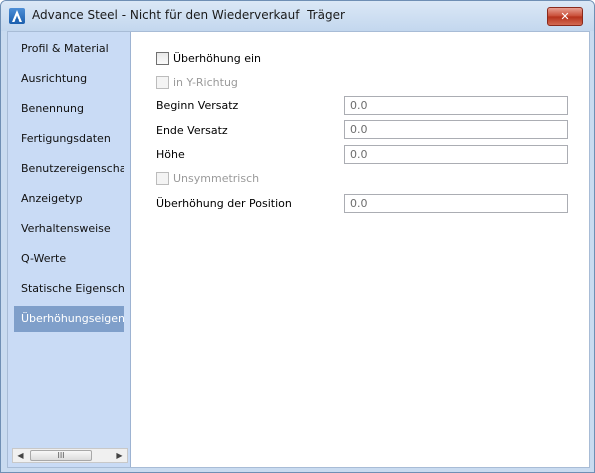  I want to click on close-icon: ✕, so click(565, 16).